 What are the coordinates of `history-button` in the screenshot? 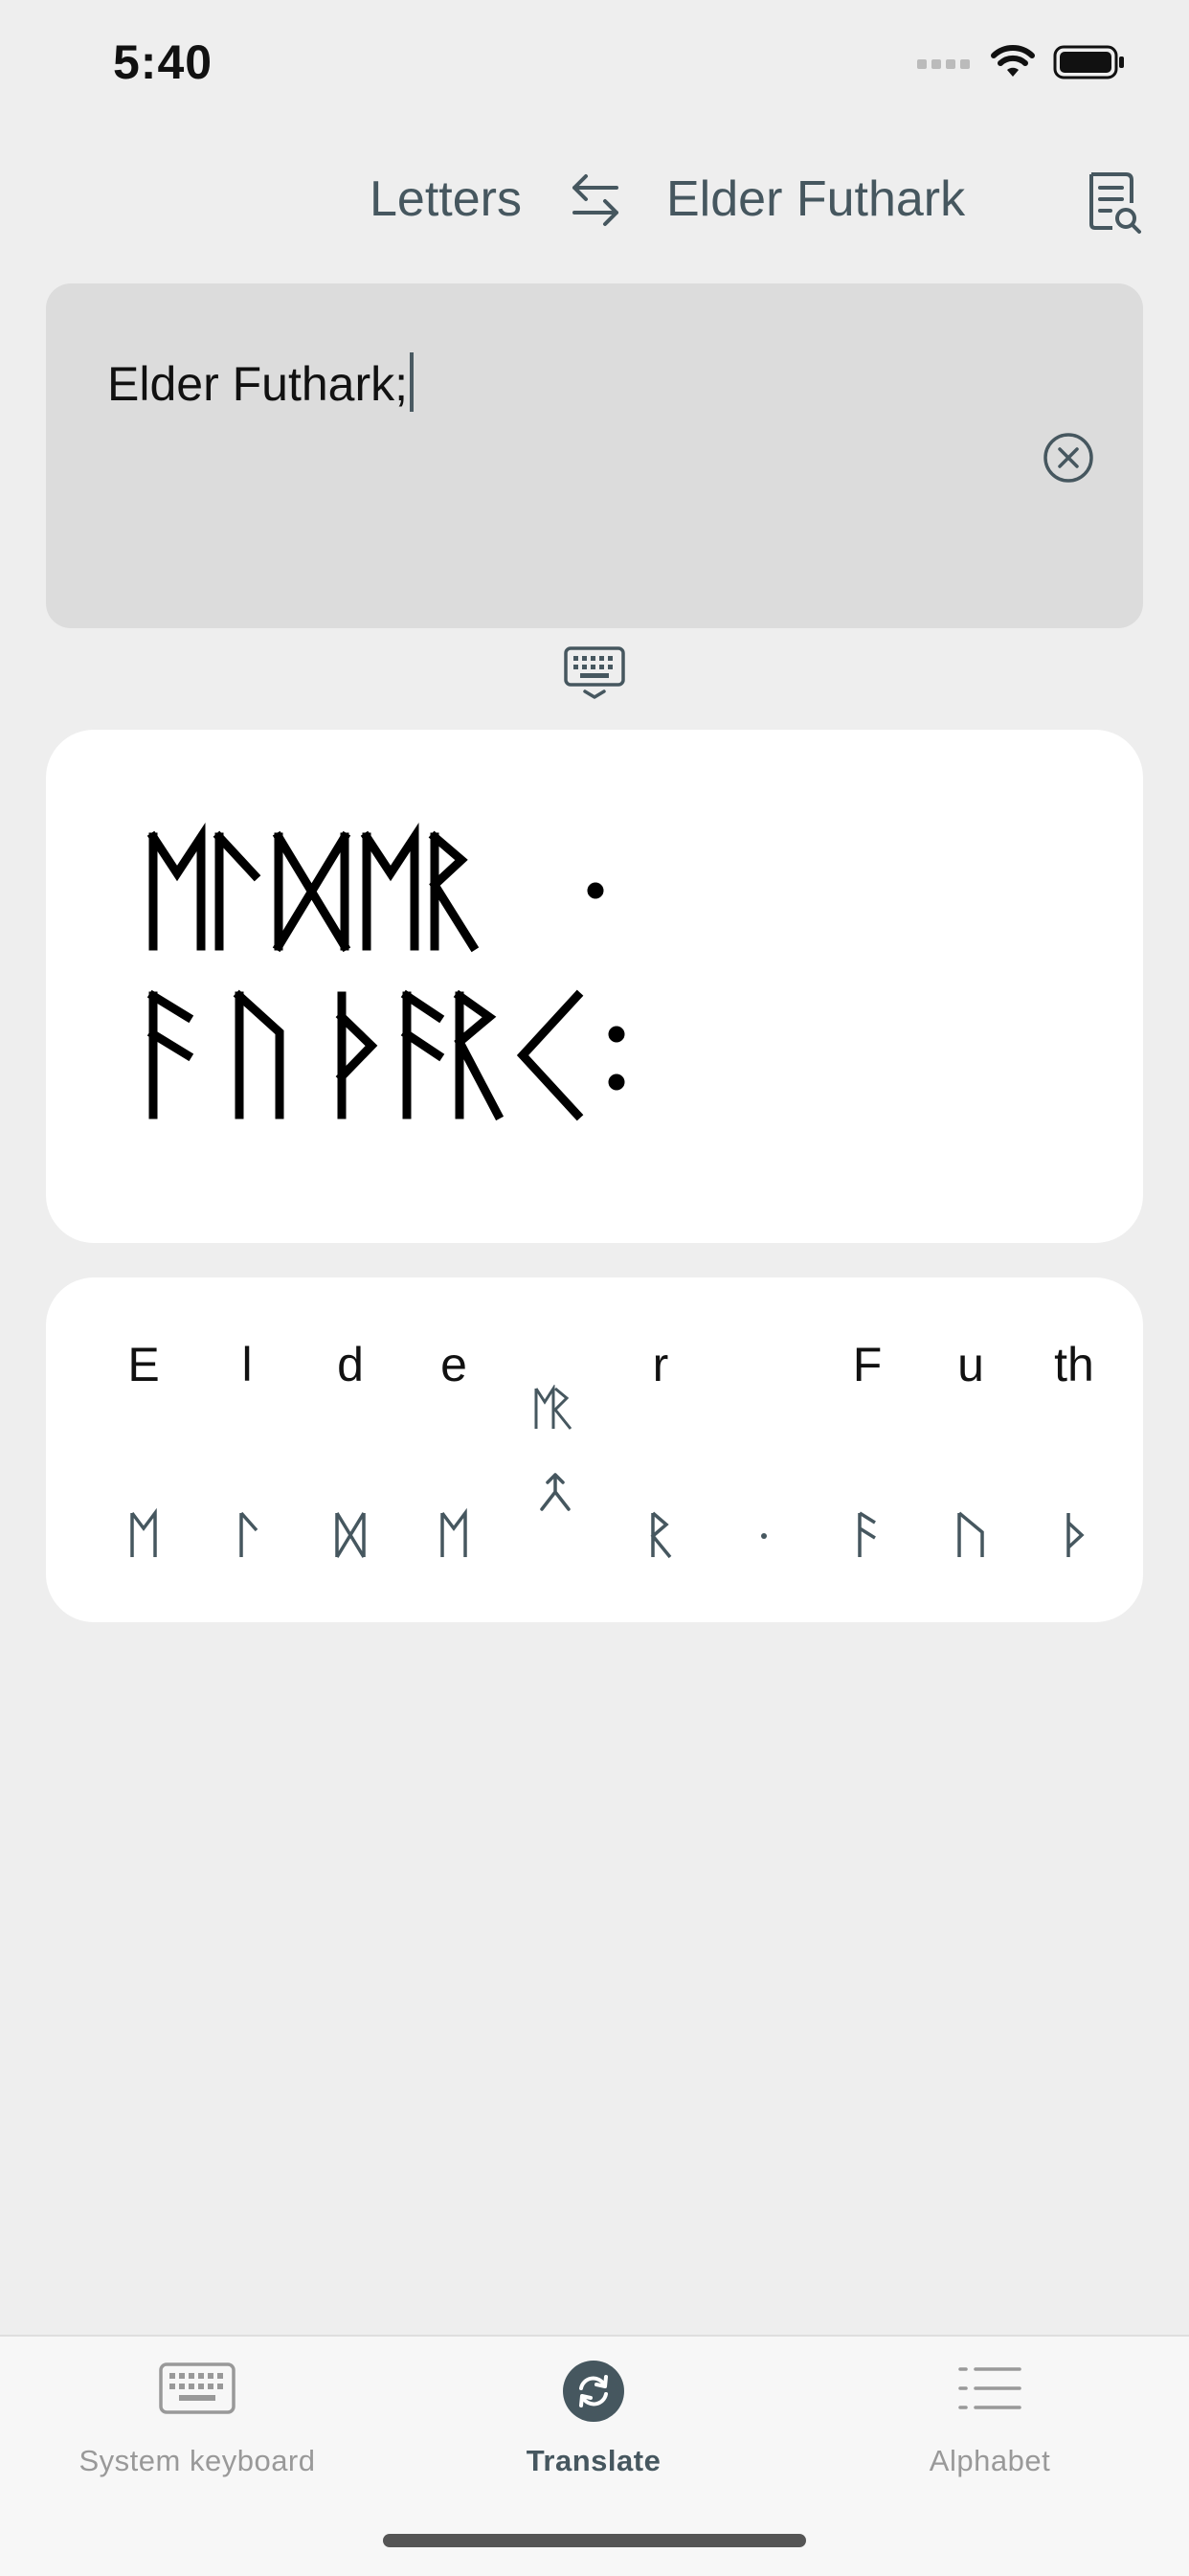 It's located at (1114, 203).